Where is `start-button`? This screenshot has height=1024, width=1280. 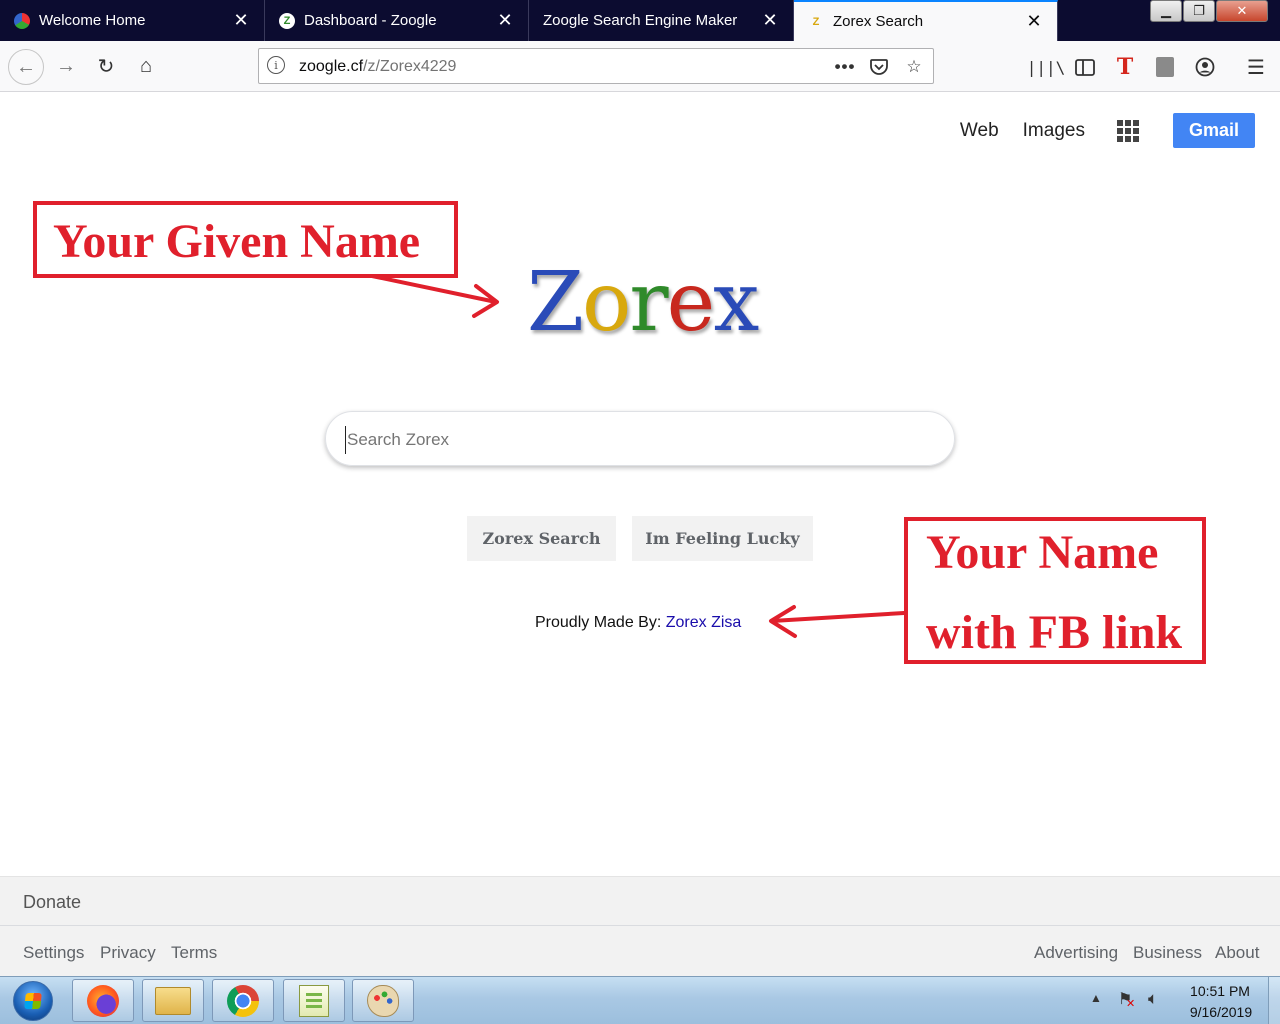
start-button is located at coordinates (33, 1001).